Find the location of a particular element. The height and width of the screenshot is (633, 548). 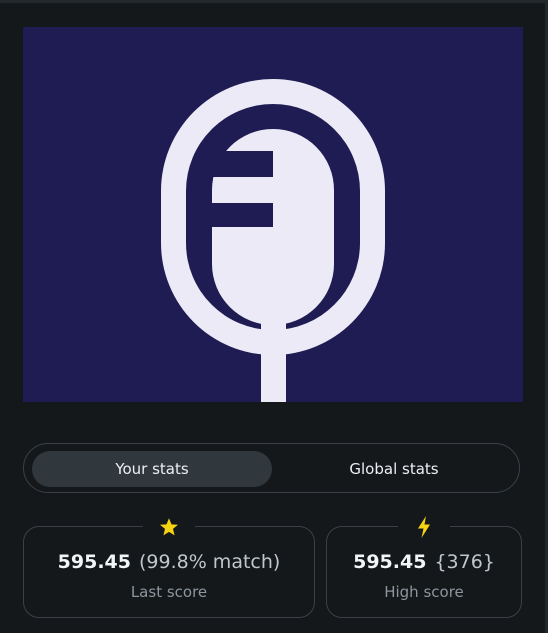

stats-tab-switcher: Your stats Global stats is located at coordinates (271, 468).